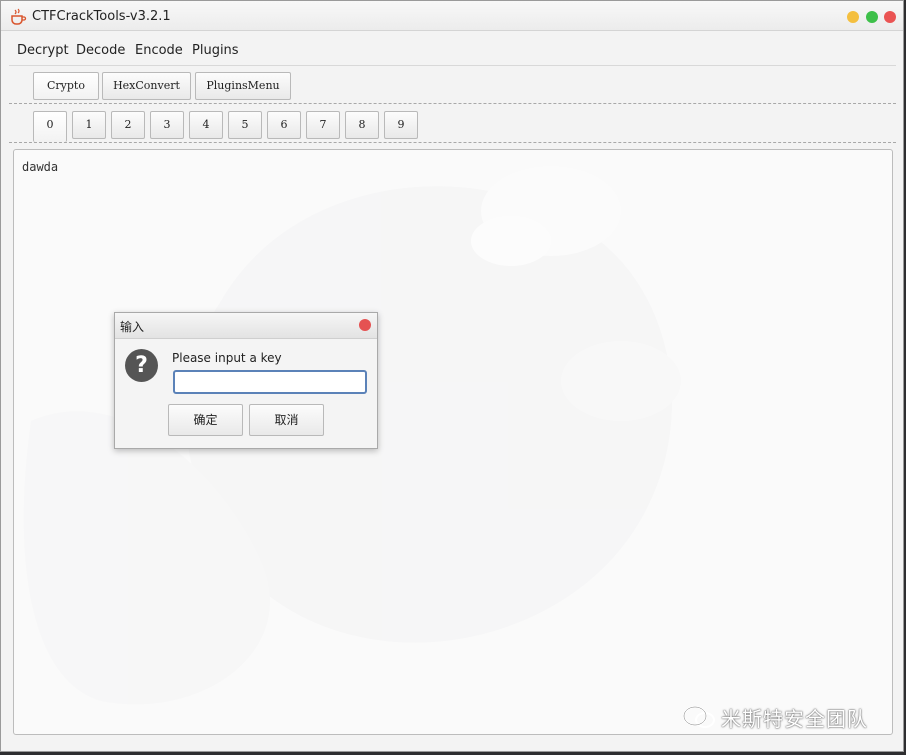  Describe the element at coordinates (167, 125) in the screenshot. I see `num-tab-3: 3` at that location.